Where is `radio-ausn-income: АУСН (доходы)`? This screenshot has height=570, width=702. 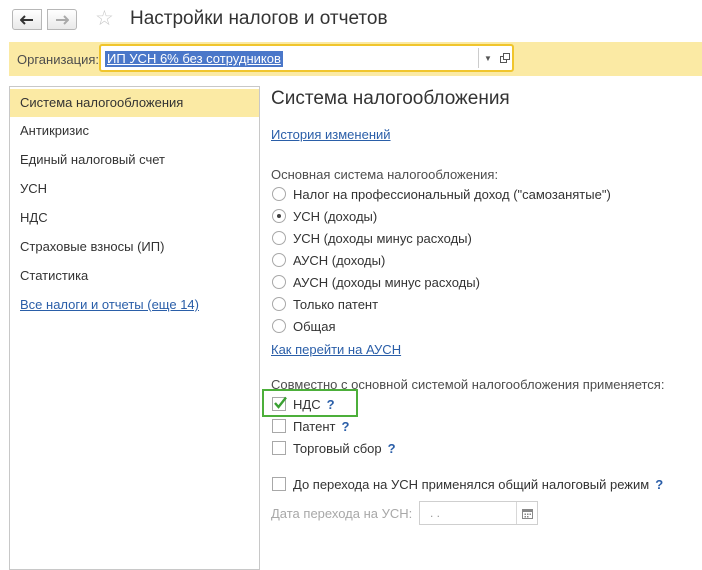
radio-ausn-income: АУСН (доходы) is located at coordinates (328, 260).